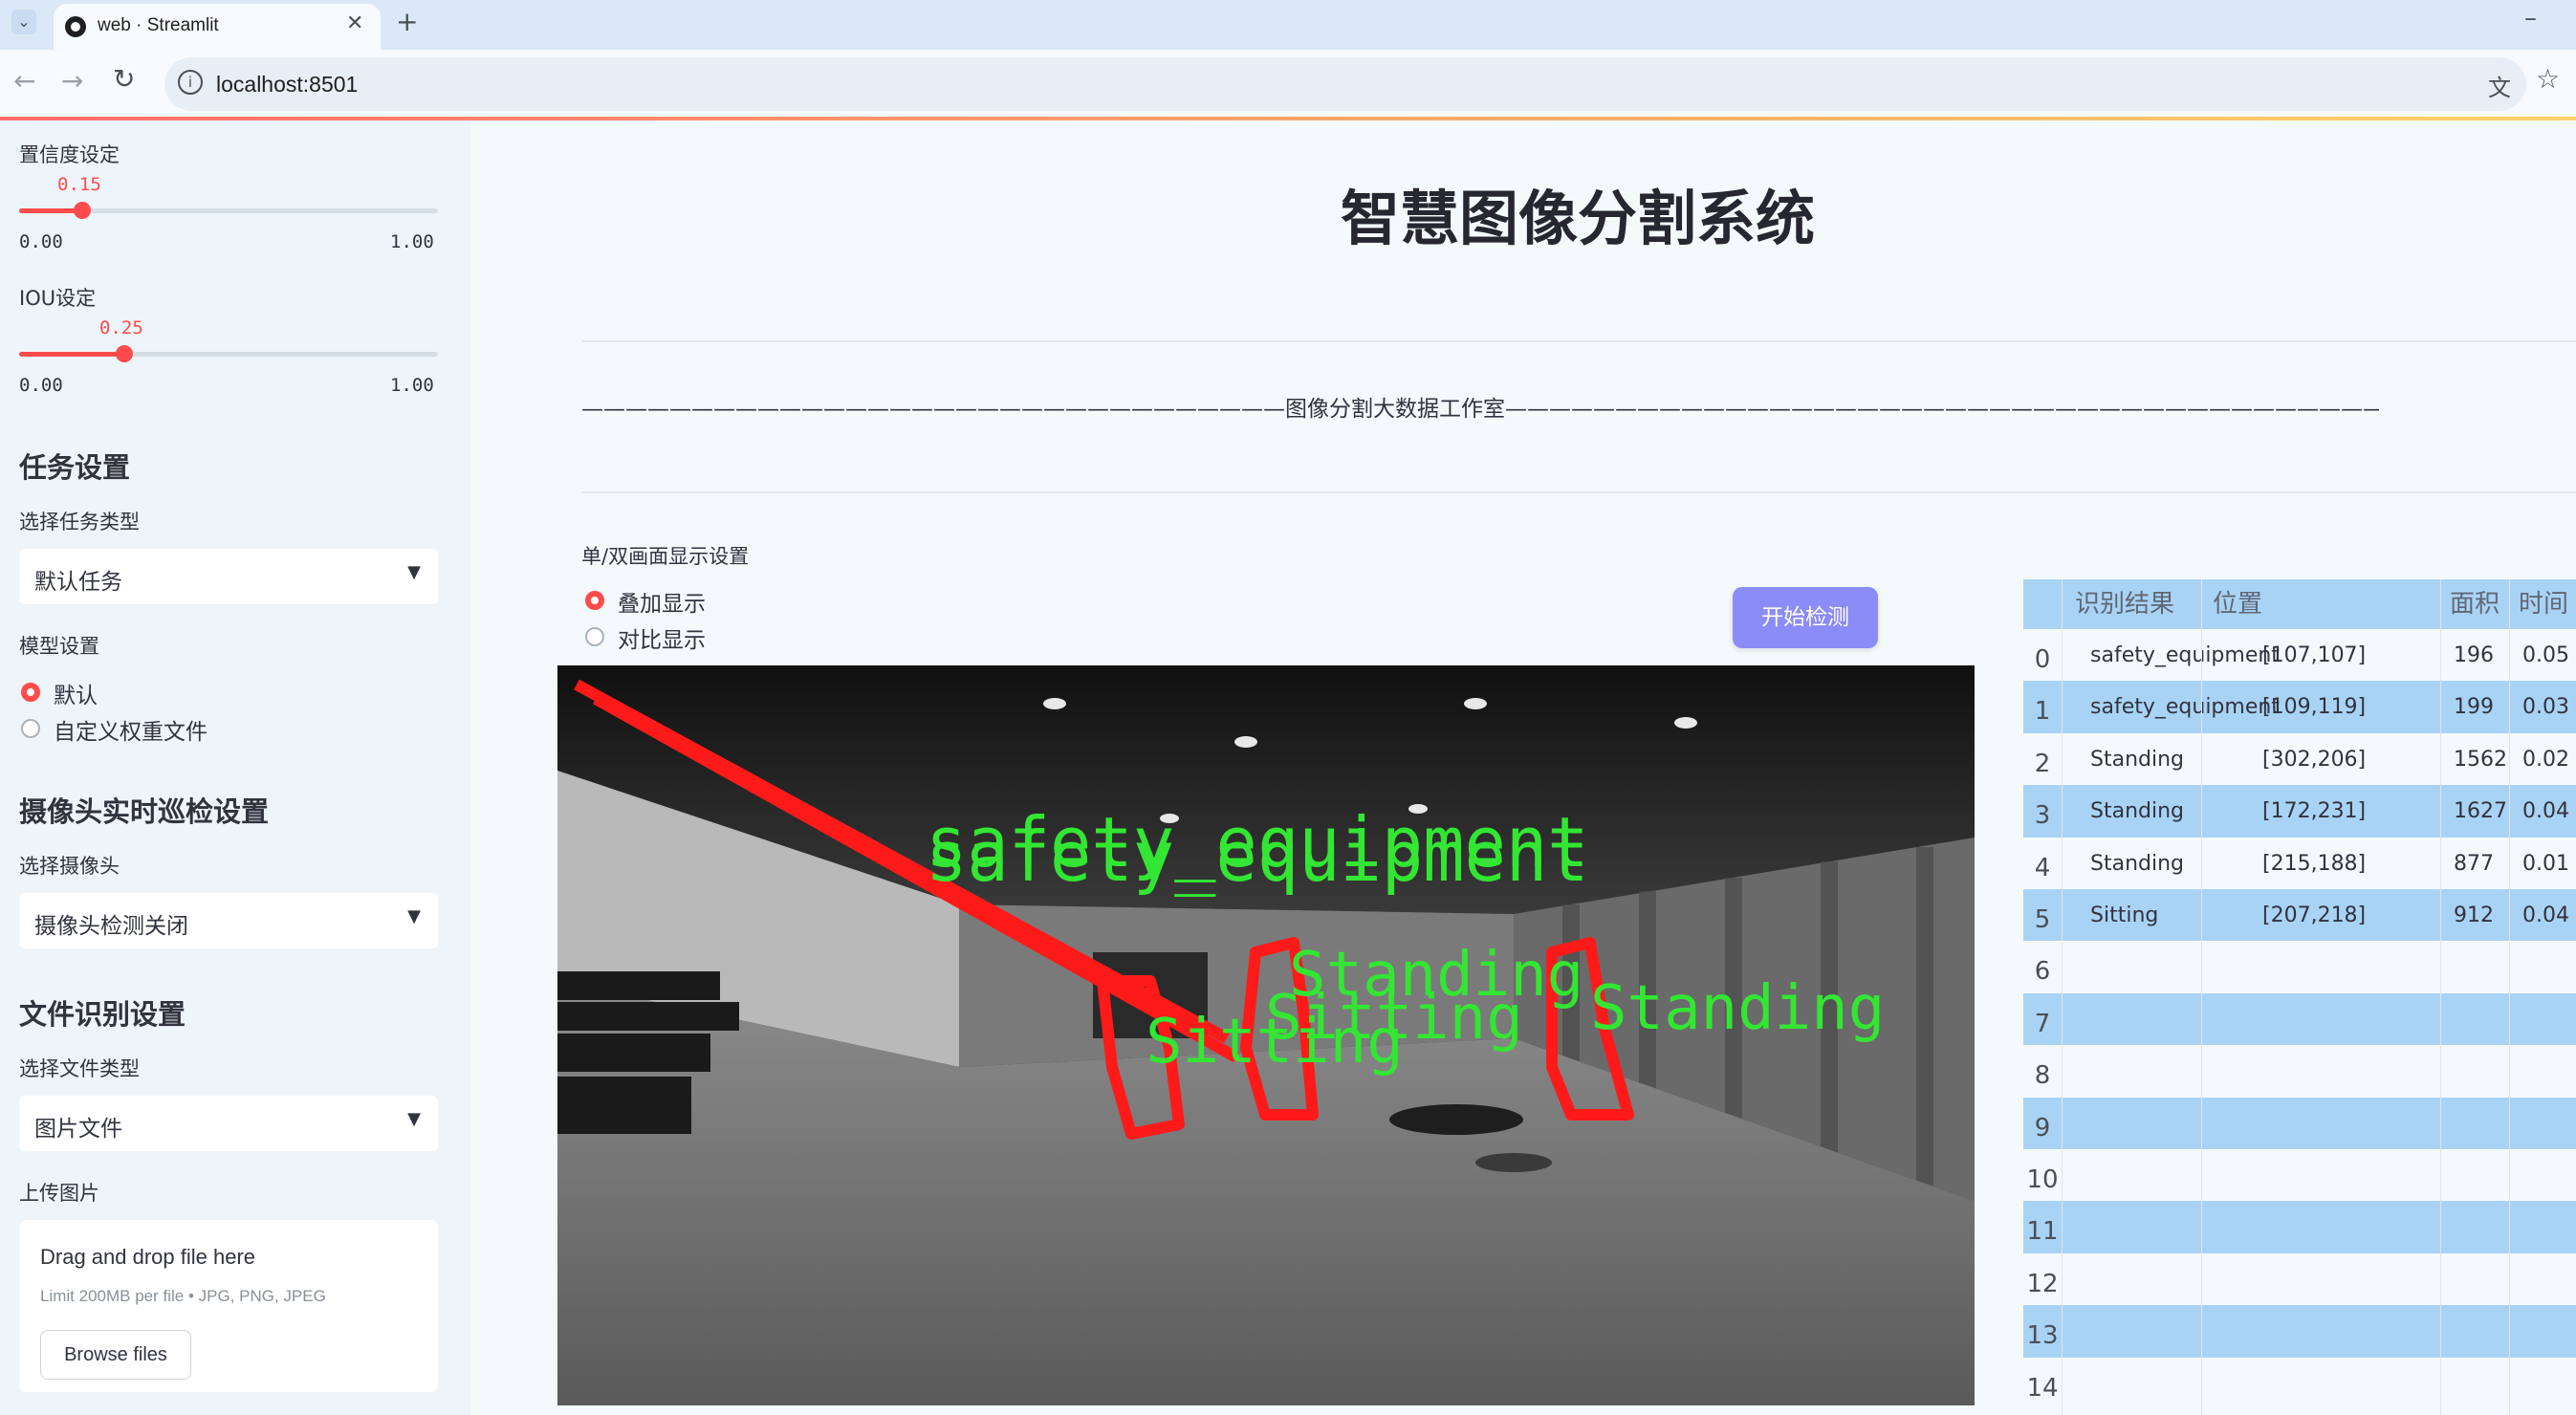  Describe the element at coordinates (594, 600) in the screenshot. I see `display-radio-overlay` at that location.